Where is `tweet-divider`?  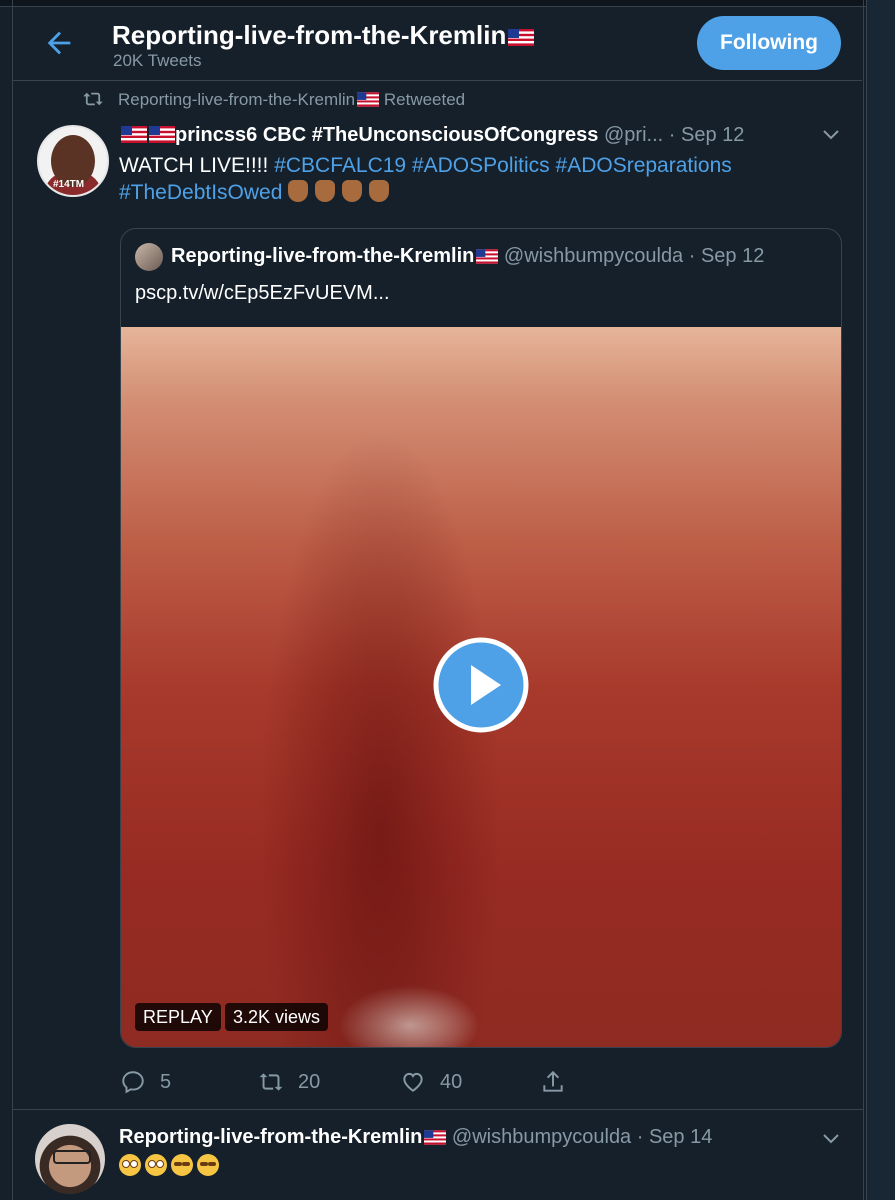 tweet-divider is located at coordinates (437, 1109).